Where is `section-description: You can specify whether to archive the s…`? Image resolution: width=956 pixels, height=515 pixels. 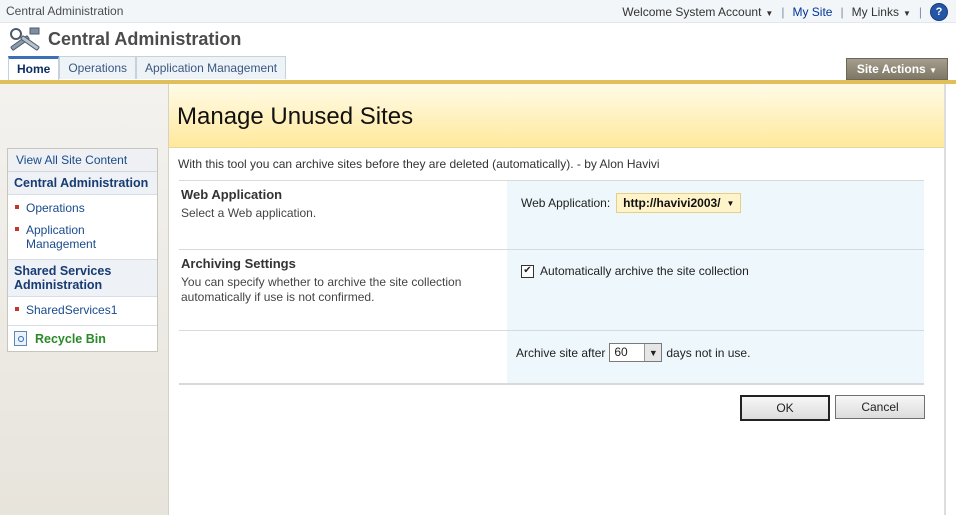 section-description: You can specify whether to archive the s… is located at coordinates (321, 289).